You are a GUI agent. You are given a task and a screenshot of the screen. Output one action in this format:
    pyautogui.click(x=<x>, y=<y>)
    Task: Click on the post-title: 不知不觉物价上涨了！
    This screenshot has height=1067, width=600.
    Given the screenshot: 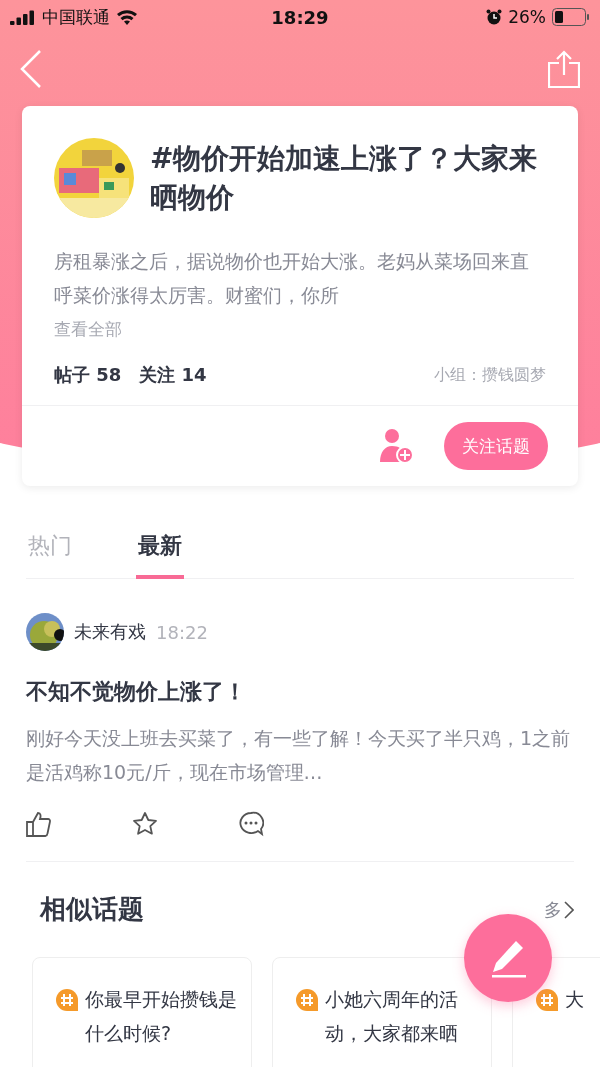 What is the action you would take?
    pyautogui.click(x=300, y=692)
    